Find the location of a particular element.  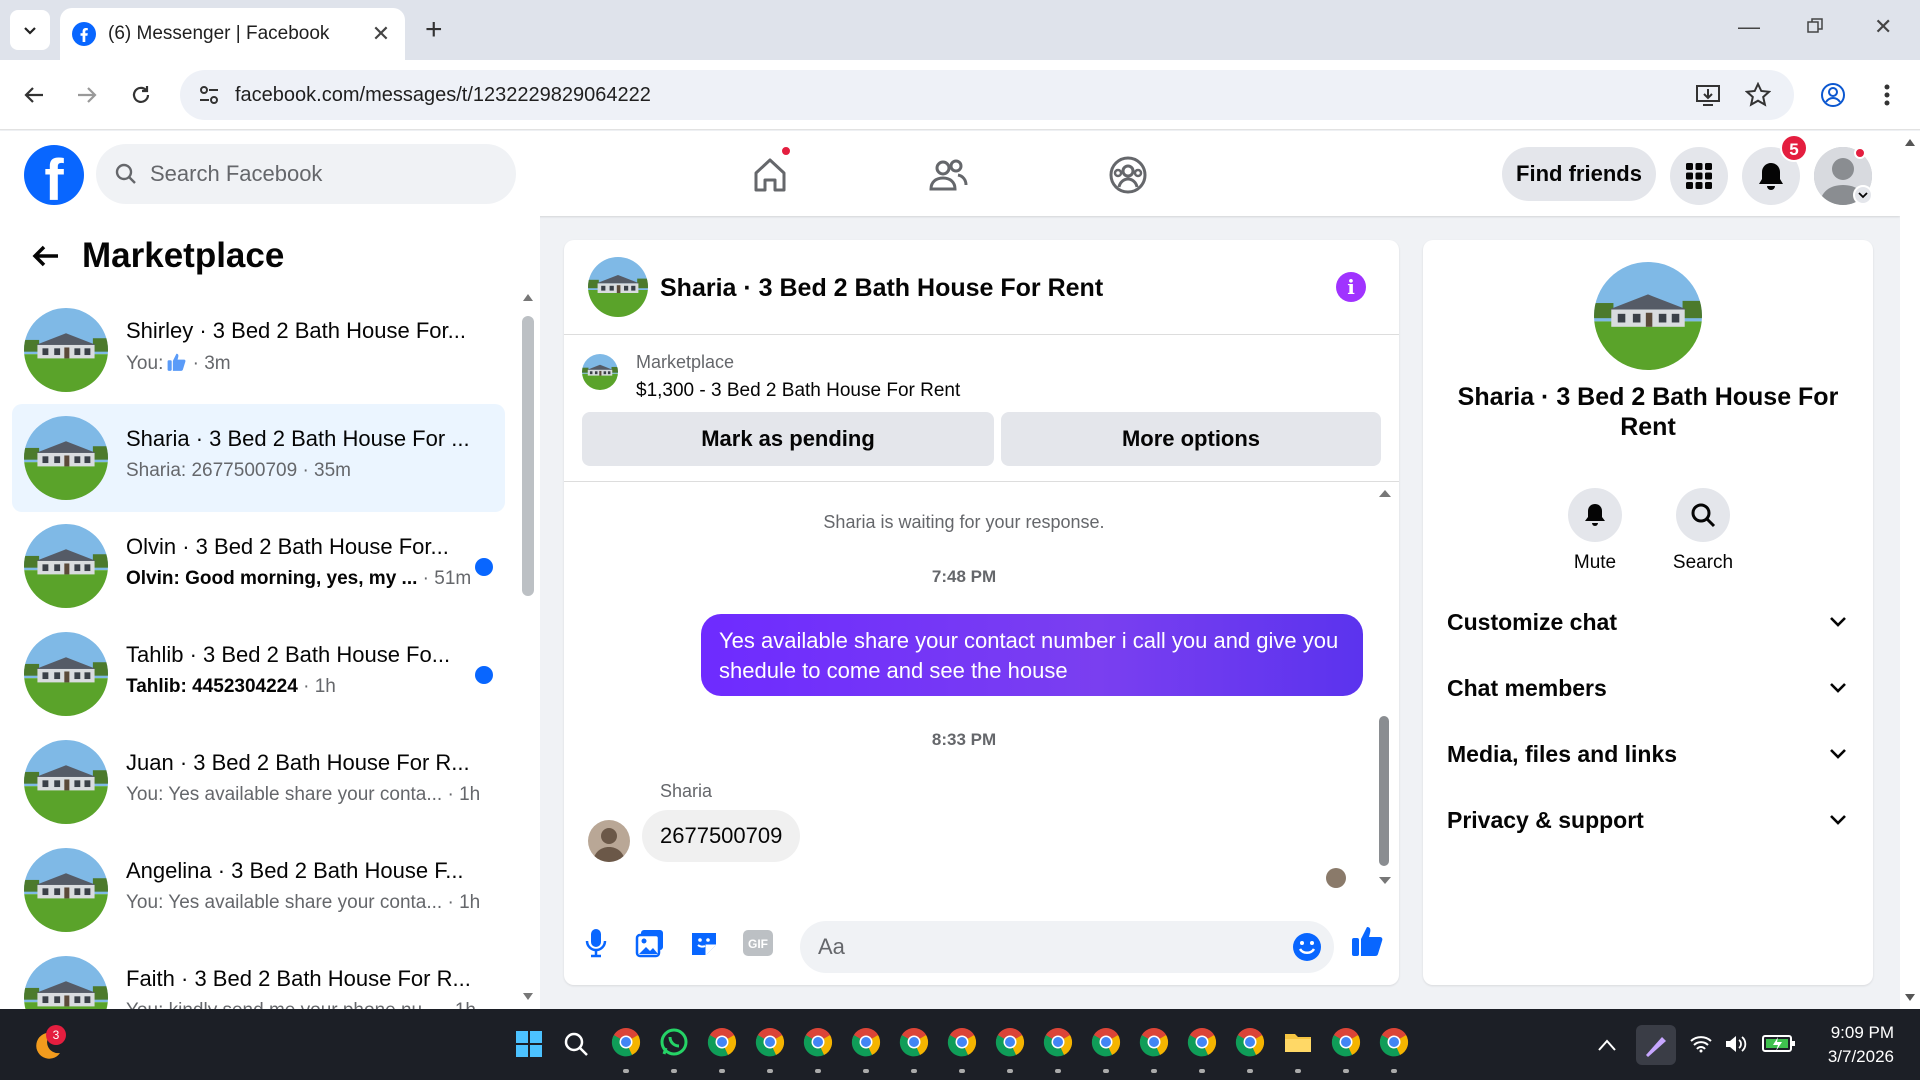

message-input-box is located at coordinates (1067, 947).